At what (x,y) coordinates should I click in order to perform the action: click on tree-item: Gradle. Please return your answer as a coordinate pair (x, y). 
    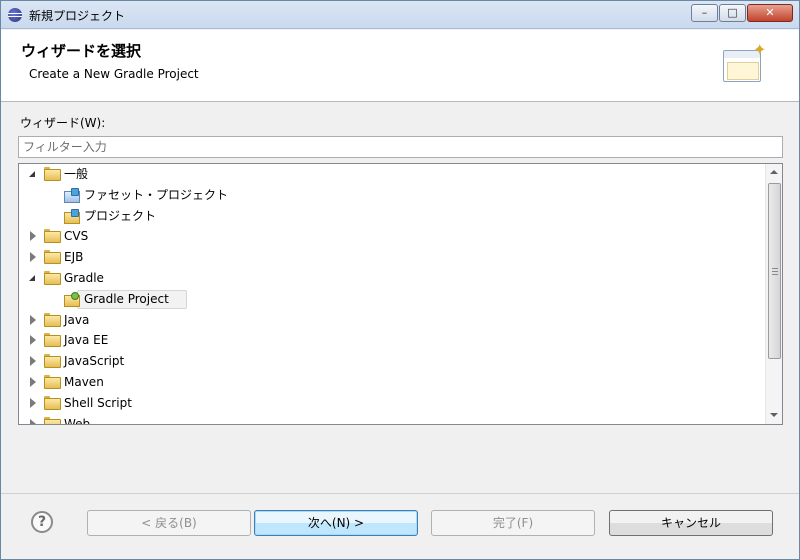
    Looking at the image, I should click on (391, 278).